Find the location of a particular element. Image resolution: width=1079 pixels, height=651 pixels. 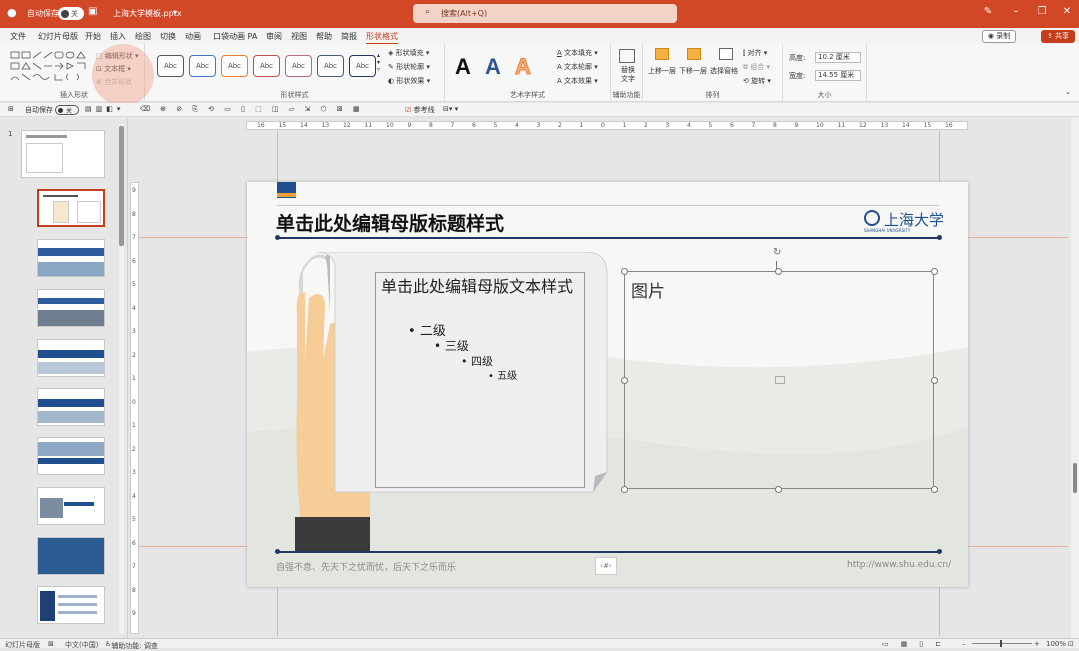

qat-icons-a: ▤▥◧▾ is located at coordinates (104, 109).